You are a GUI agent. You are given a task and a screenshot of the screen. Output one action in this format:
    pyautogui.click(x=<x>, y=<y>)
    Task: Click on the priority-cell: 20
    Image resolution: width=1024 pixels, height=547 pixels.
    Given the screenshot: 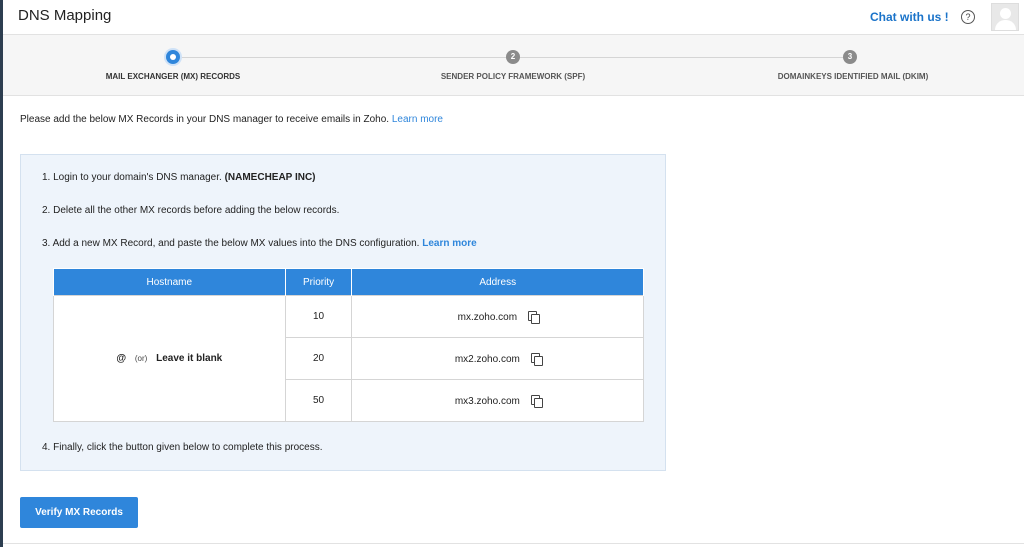 What is the action you would take?
    pyautogui.click(x=318, y=358)
    